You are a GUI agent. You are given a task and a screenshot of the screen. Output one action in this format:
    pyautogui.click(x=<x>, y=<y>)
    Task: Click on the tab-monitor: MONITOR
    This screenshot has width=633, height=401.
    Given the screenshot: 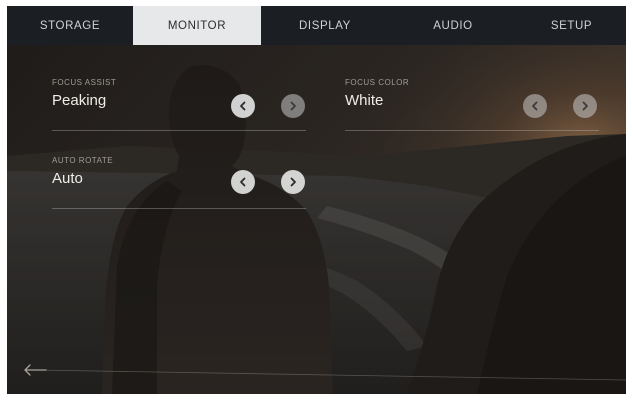 What is the action you would take?
    pyautogui.click(x=197, y=25)
    